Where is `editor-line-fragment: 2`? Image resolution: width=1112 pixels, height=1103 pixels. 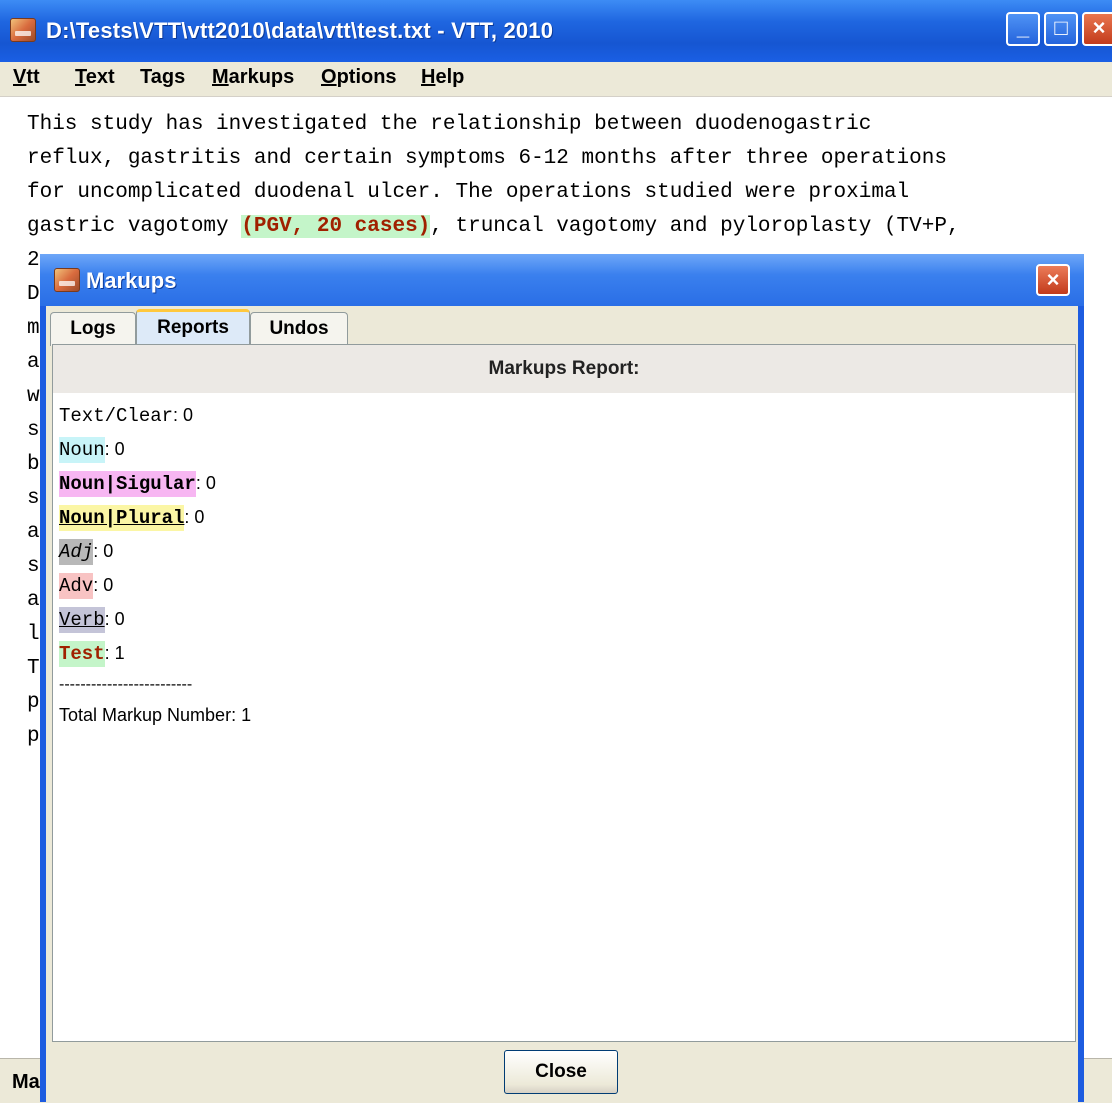
editor-line-fragment: 2 is located at coordinates (33, 260).